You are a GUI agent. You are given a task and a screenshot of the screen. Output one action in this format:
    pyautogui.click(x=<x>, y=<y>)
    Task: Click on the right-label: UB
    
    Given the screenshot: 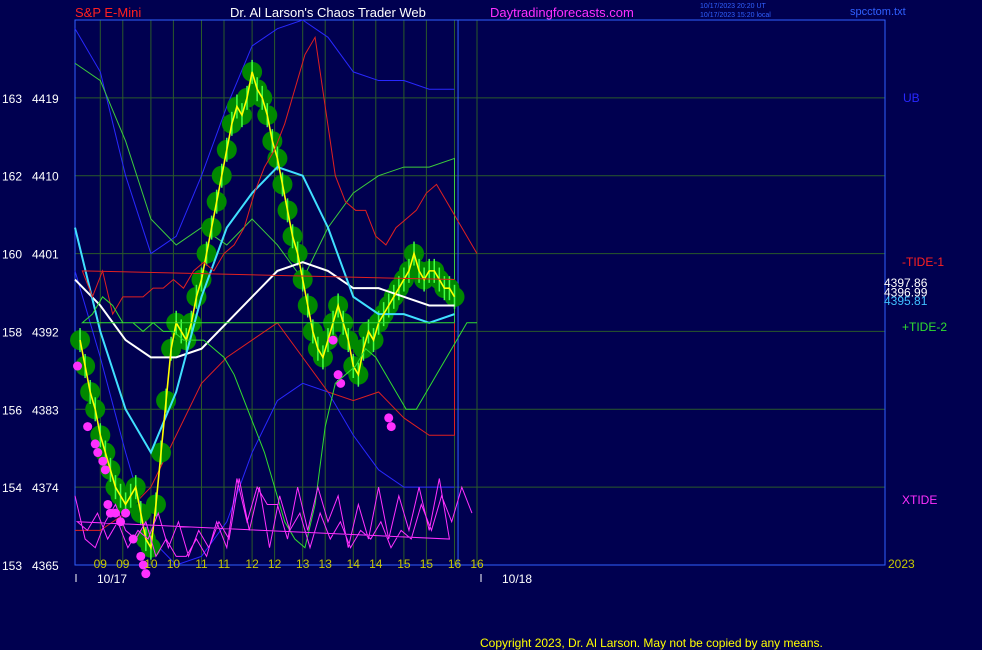 What is the action you would take?
    pyautogui.click(x=911, y=98)
    